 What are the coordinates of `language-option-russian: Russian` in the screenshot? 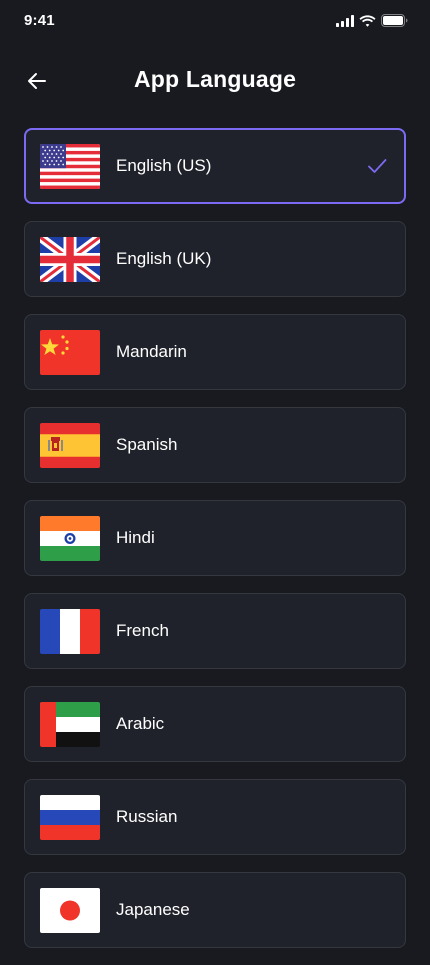 It's located at (215, 817).